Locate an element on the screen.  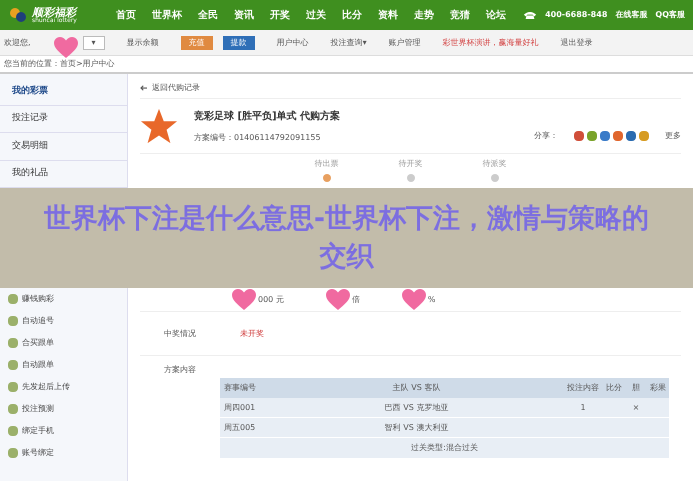
banner-title: 世界杯下注是什么意思-世界杯下注，激情与策略的交织 is located at coordinates (346, 238).